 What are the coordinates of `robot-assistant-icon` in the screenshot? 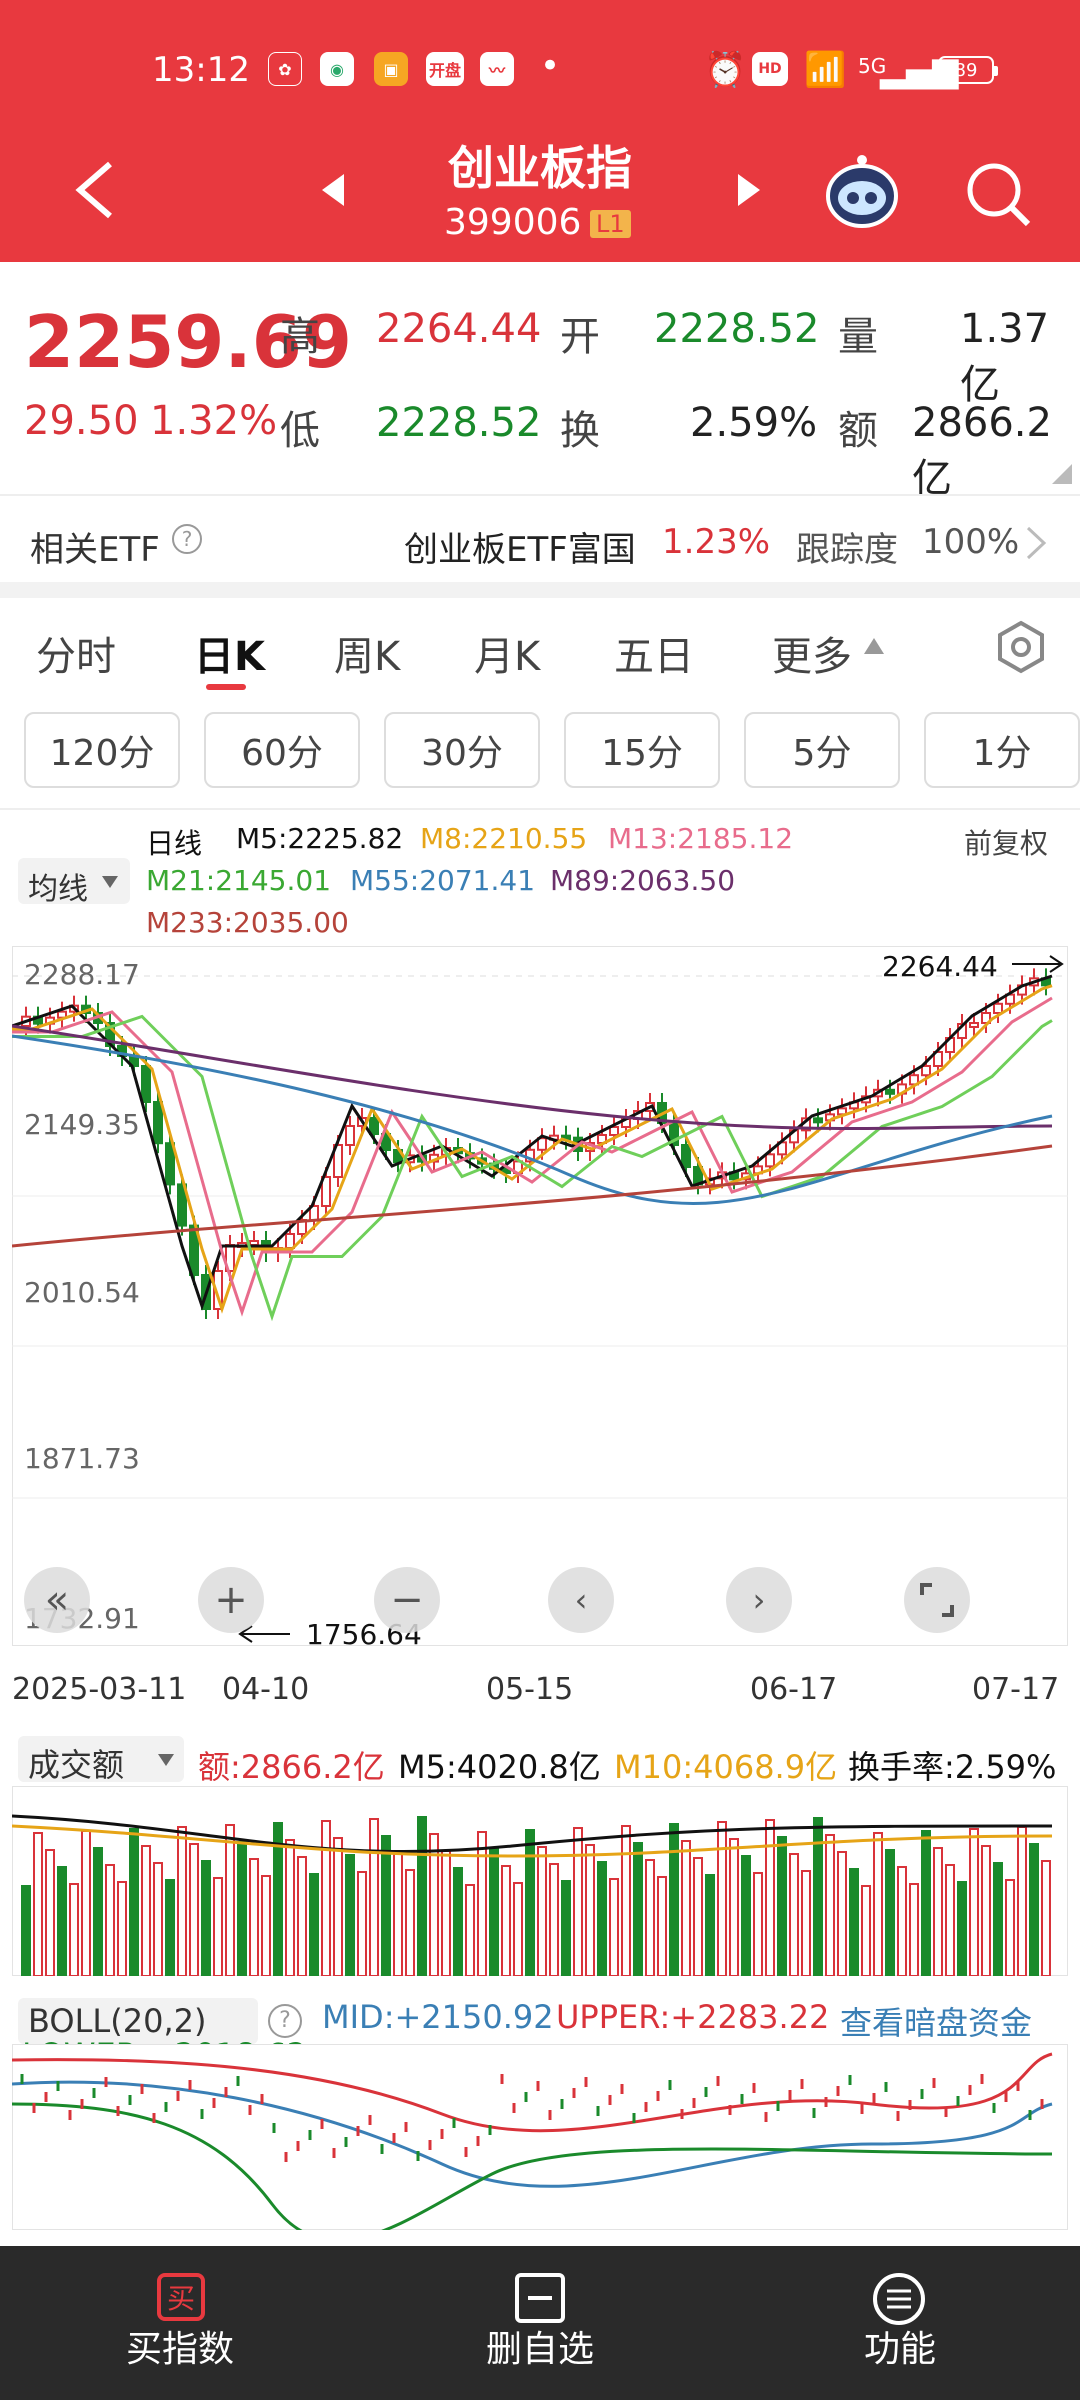 It's located at (862, 192).